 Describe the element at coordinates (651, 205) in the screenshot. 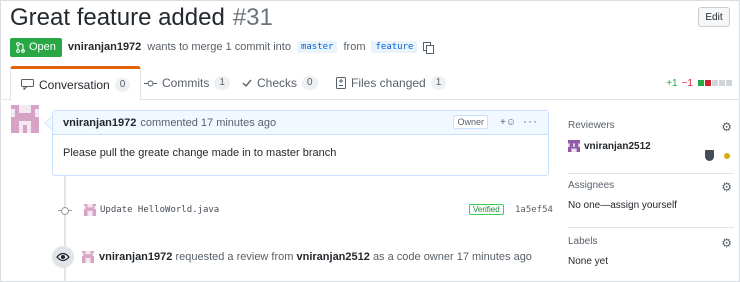

I see `assignees-value: No one—assign yourself` at that location.